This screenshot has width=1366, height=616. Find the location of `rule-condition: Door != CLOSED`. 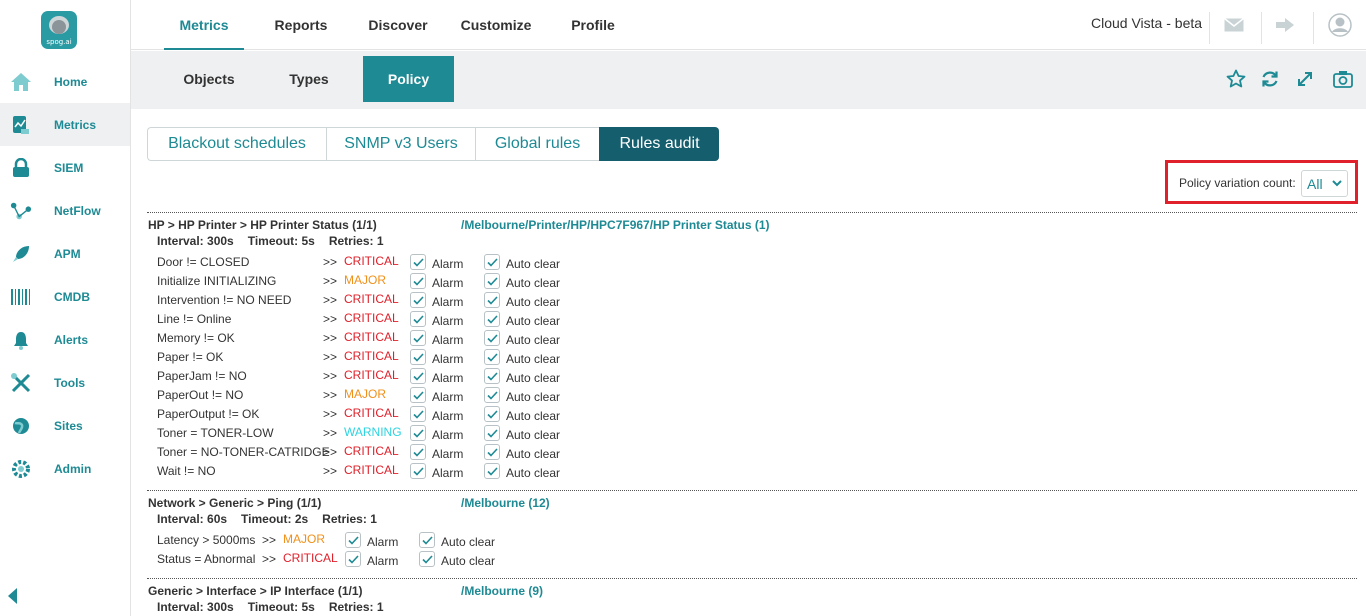

rule-condition: Door != CLOSED is located at coordinates (203, 262).